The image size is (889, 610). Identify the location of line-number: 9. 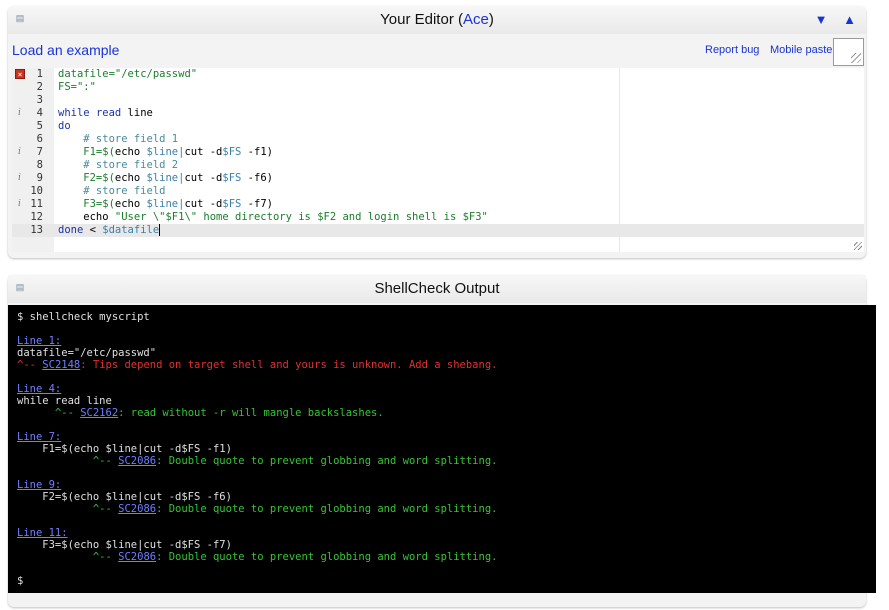
(39, 178).